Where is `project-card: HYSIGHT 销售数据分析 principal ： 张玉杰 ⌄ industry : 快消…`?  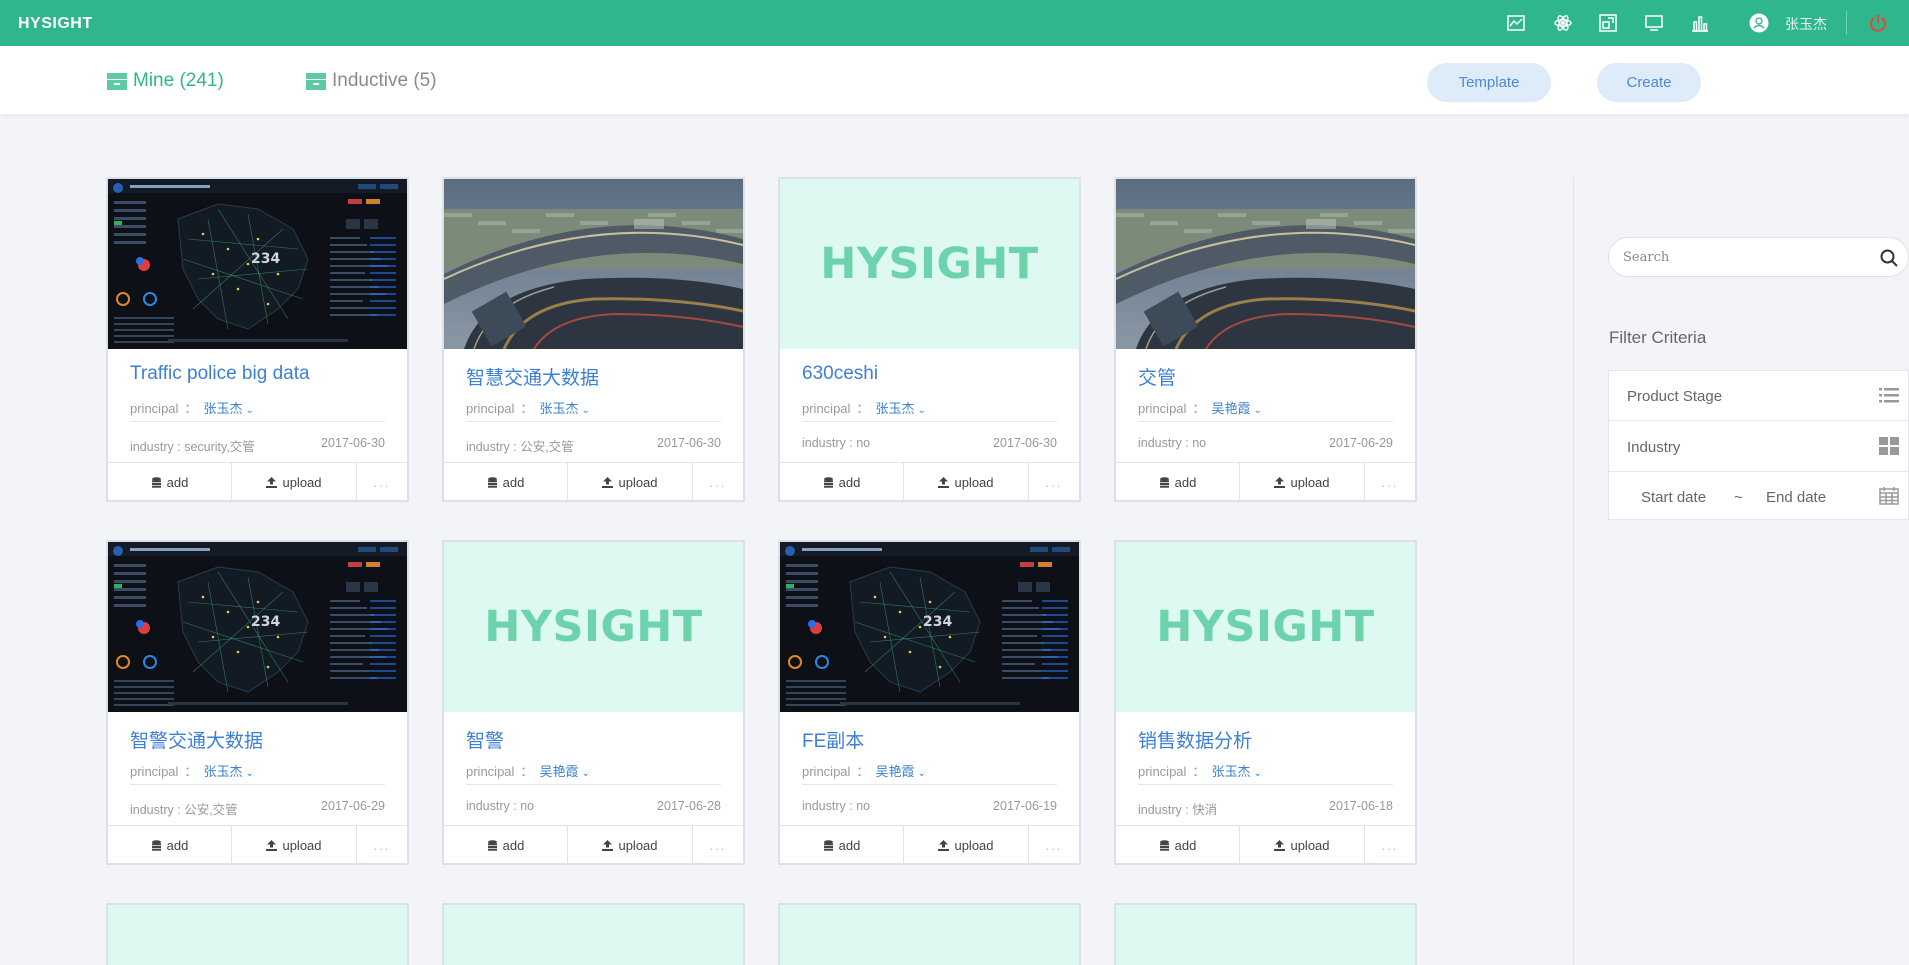
project-card: HYSIGHT 销售数据分析 principal ： 张玉杰 ⌄ industry : 快消… is located at coordinates (1265, 702).